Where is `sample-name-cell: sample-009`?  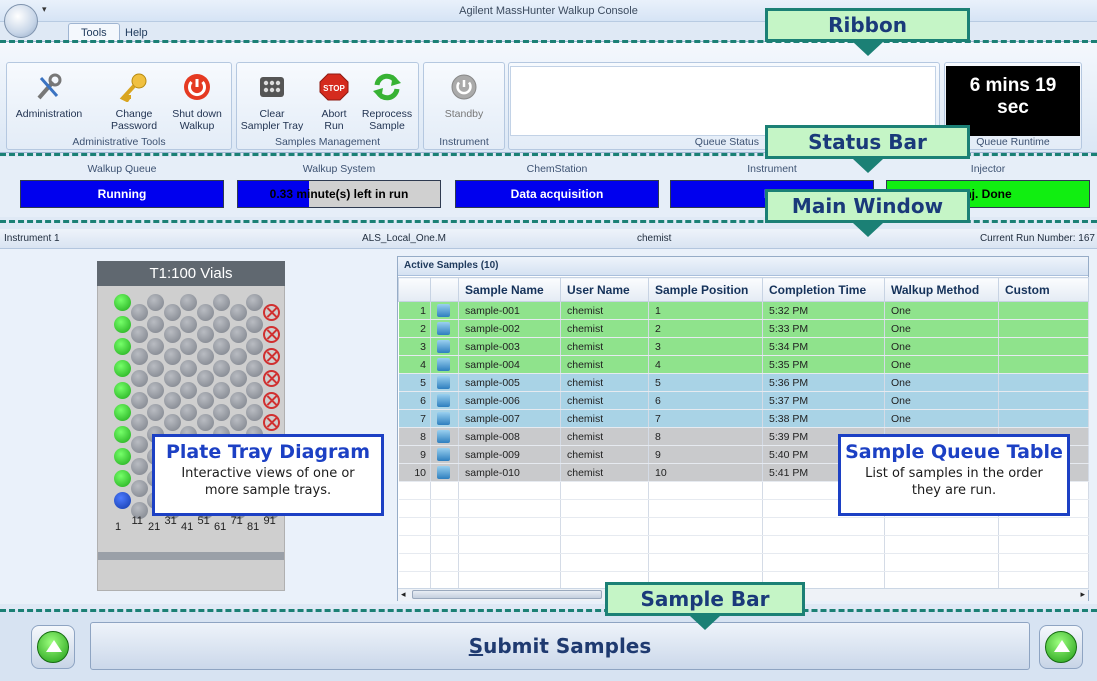 sample-name-cell: sample-009 is located at coordinates (509, 454).